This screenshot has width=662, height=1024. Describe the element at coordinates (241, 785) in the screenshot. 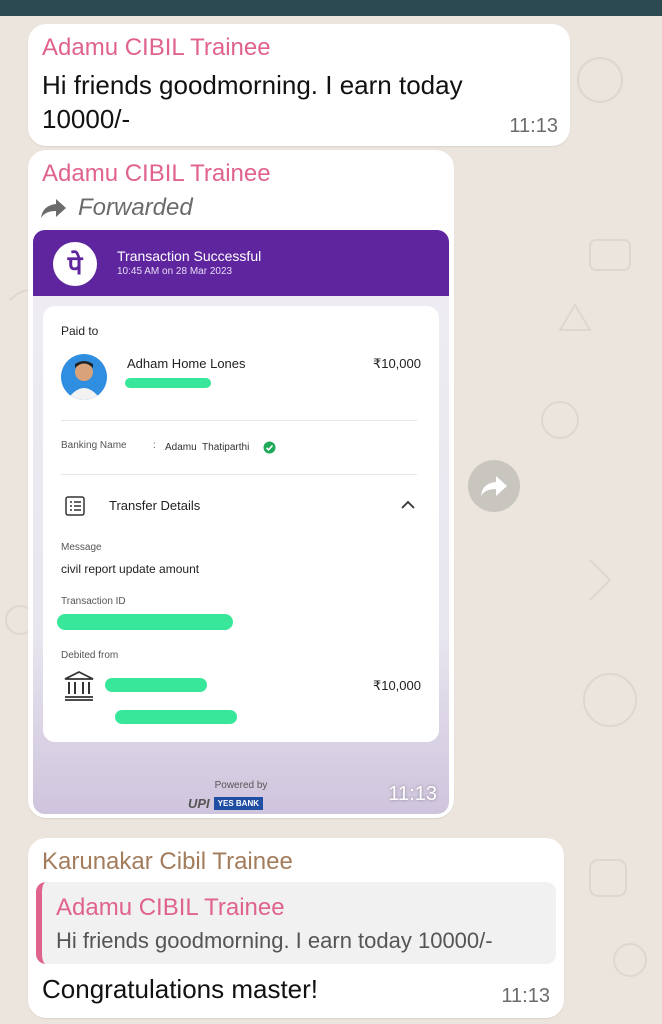

I see `powered-by-label: Powered by` at that location.